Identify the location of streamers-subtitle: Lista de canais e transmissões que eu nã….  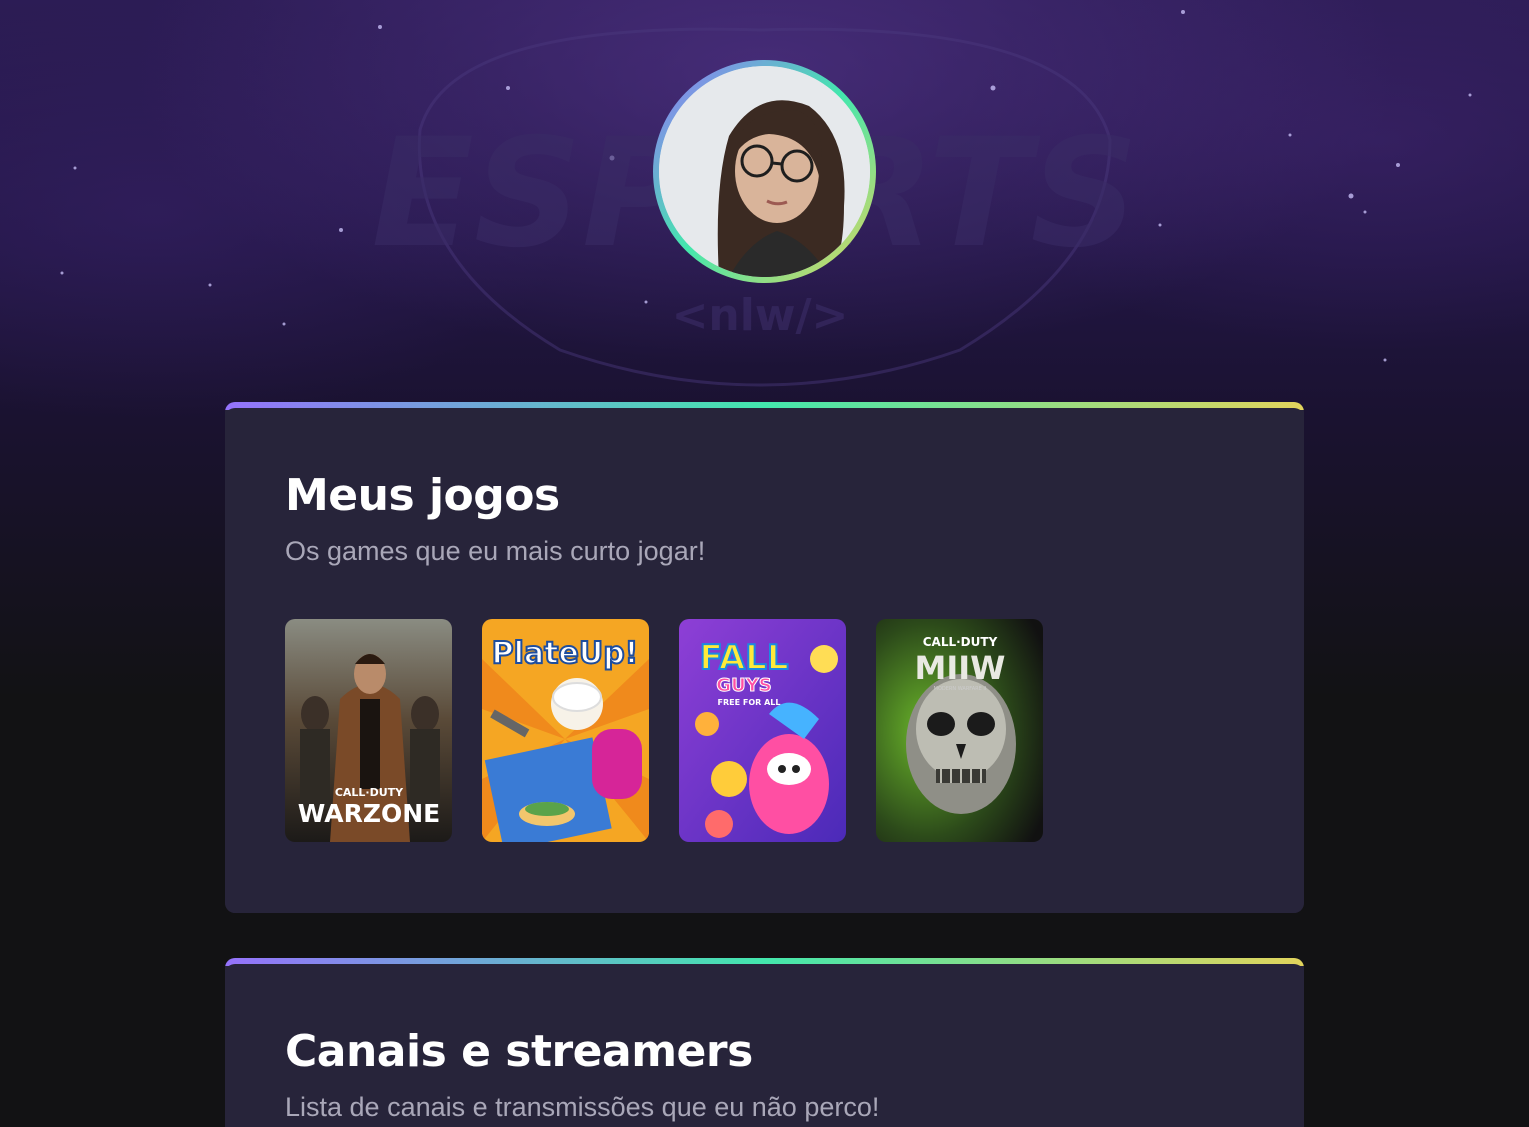
(582, 1107).